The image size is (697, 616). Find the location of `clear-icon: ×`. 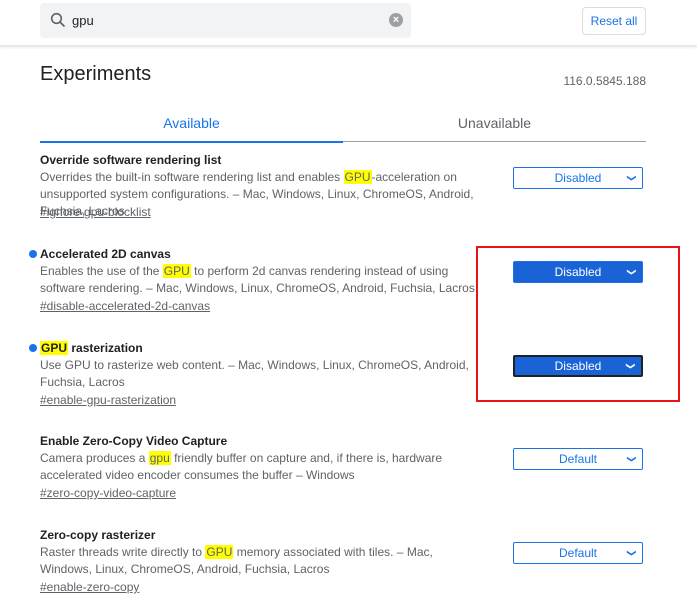

clear-icon: × is located at coordinates (396, 20).